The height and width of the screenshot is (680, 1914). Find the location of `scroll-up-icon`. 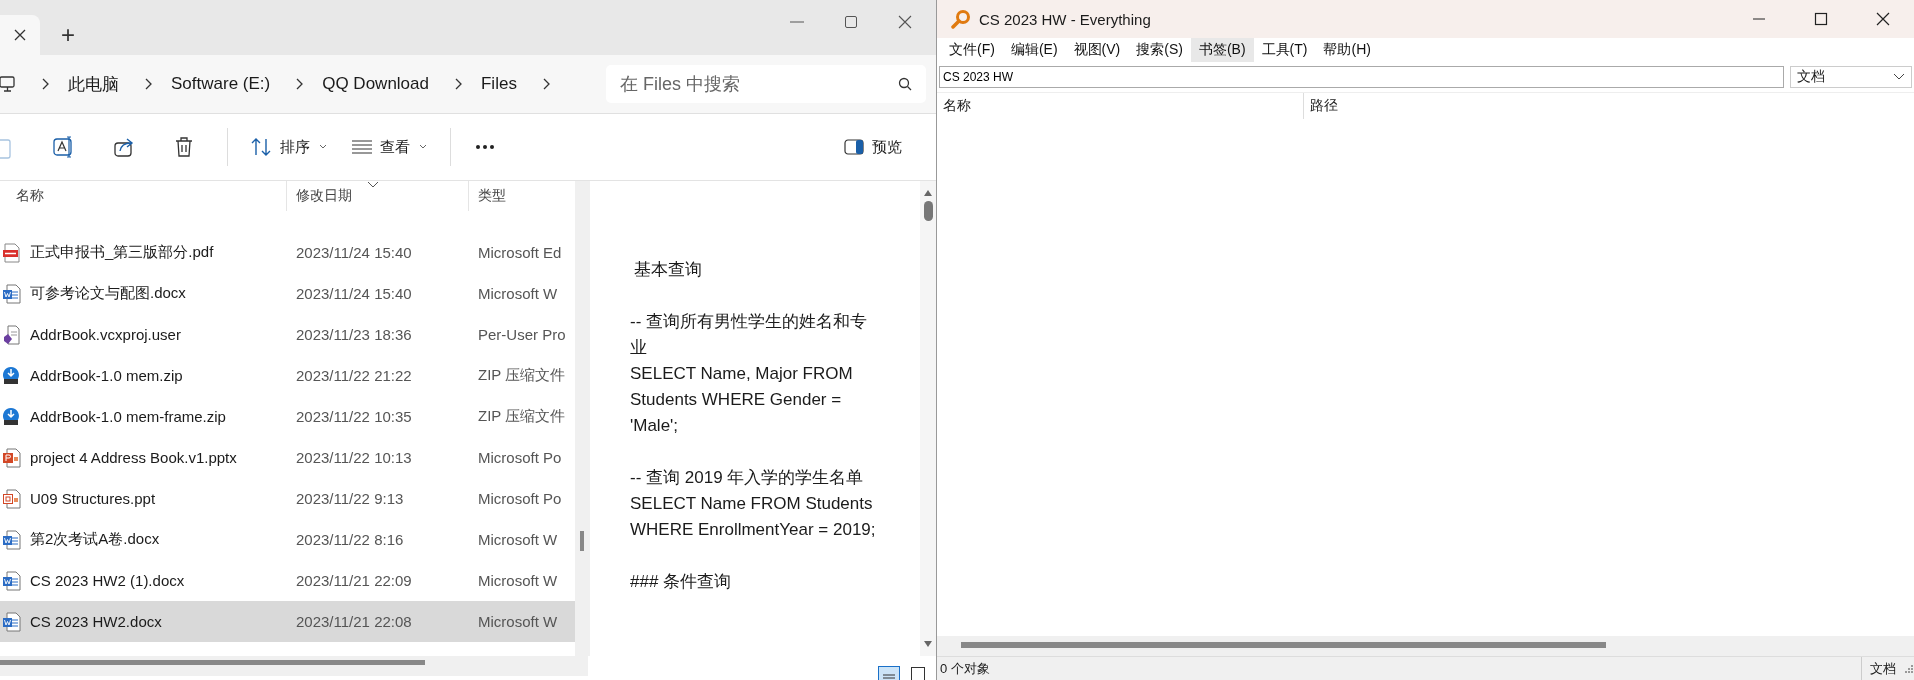

scroll-up-icon is located at coordinates (928, 193).